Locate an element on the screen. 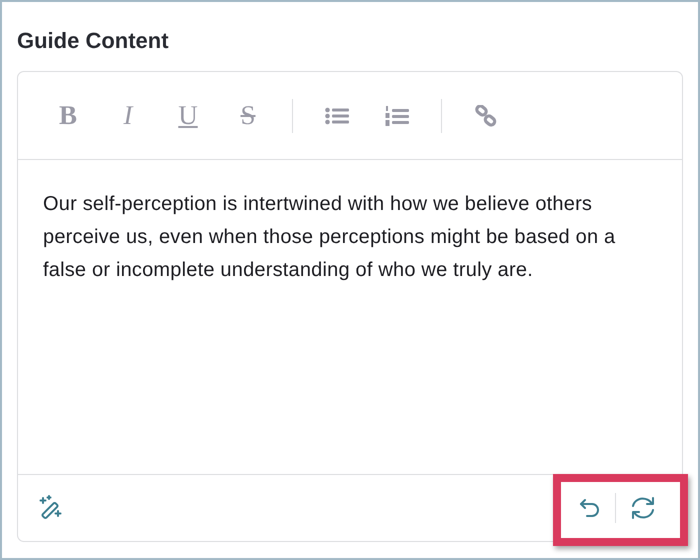 The height and width of the screenshot is (560, 700). underline-button: U is located at coordinates (188, 116).